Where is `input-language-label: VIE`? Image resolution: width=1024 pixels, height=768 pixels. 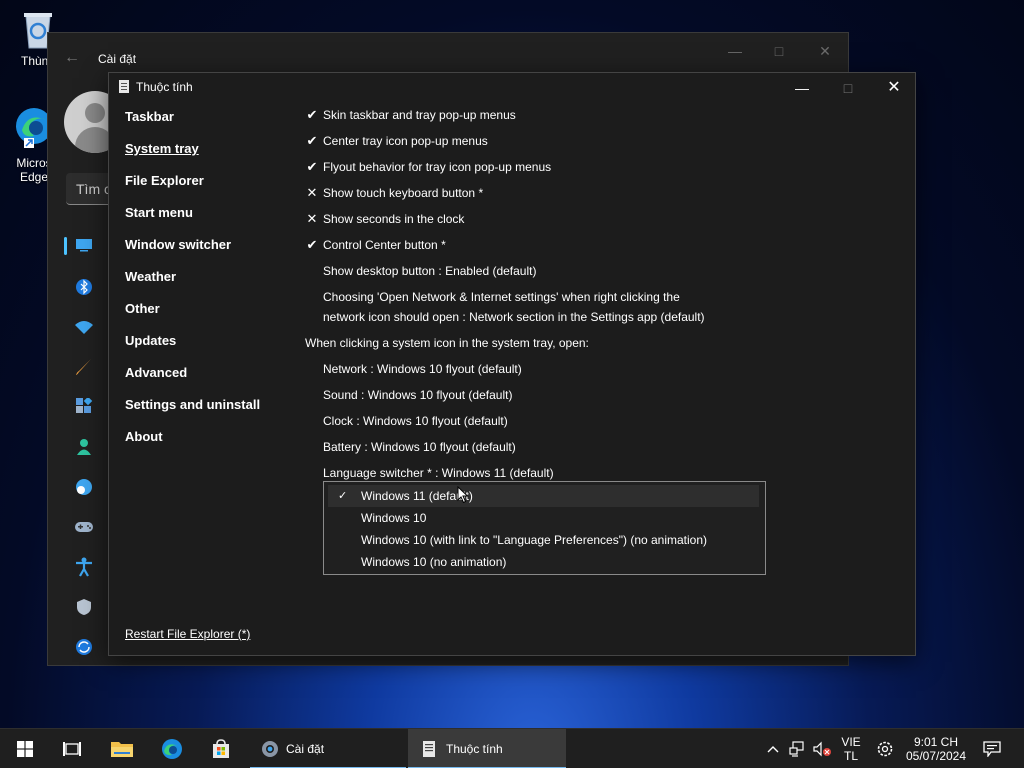 input-language-label: VIE is located at coordinates (851, 742).